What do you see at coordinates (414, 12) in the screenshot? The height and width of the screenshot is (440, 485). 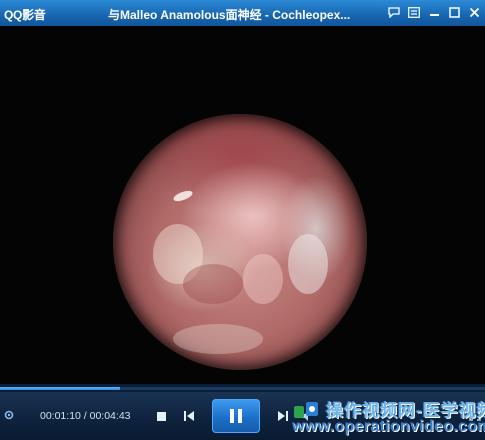 I see `menu-icon` at bounding box center [414, 12].